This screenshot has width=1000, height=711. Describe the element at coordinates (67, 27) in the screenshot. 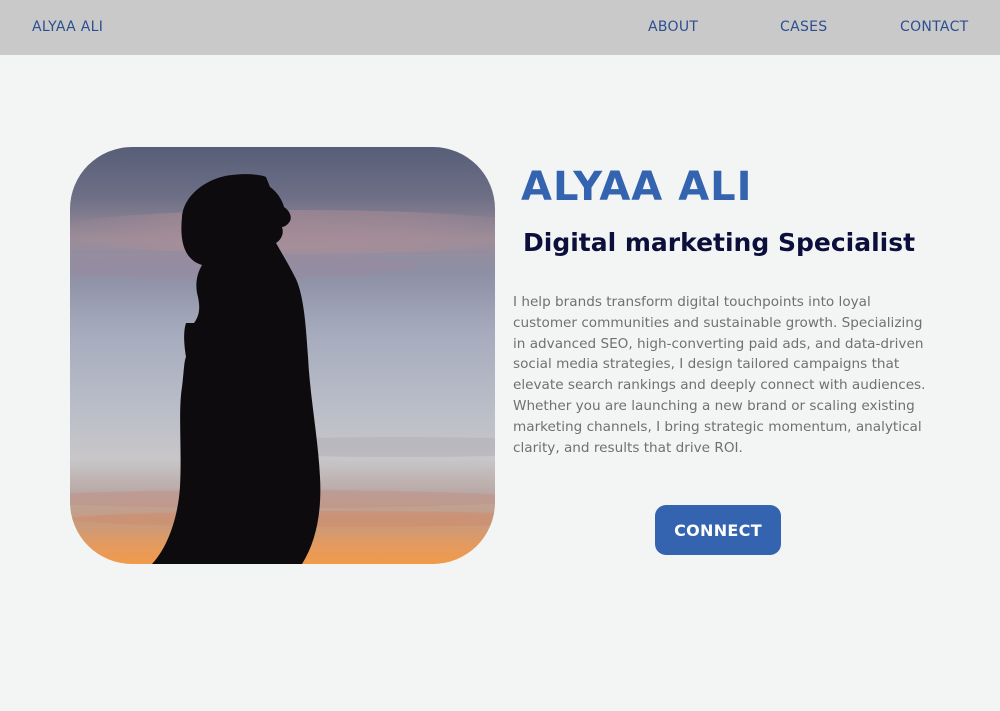

I see `brand-logo-link: ALYAA ALI` at that location.